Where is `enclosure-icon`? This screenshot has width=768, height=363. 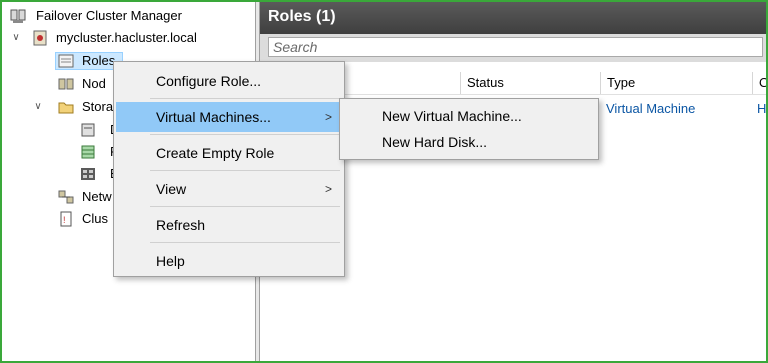
enclosure-icon is located at coordinates (88, 174).